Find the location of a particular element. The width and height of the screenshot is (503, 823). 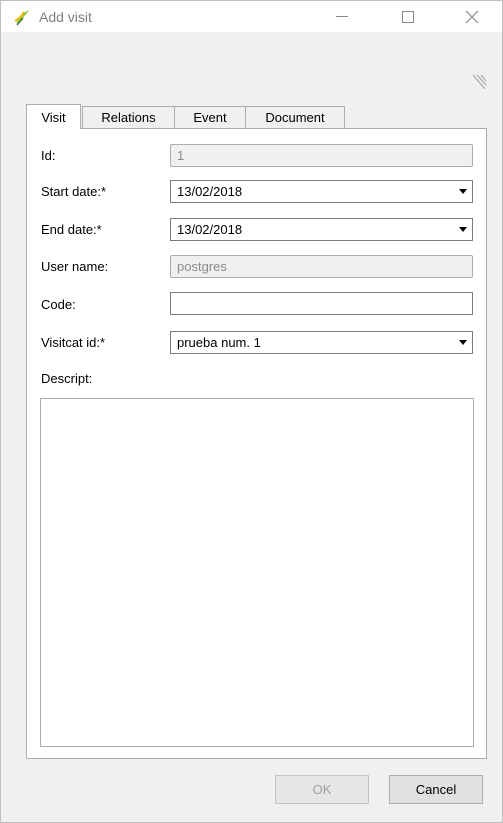

tab-visit: Visit is located at coordinates (53, 116).